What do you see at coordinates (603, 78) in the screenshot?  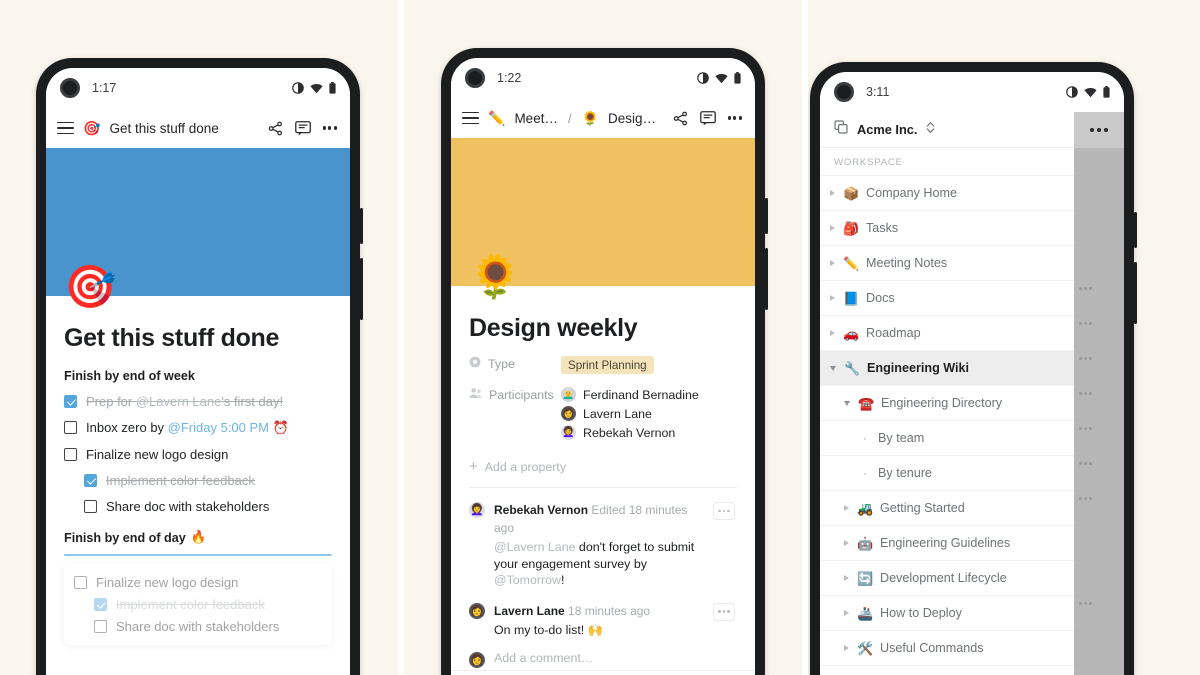 I see `phone2-status-bar: 1:22` at bounding box center [603, 78].